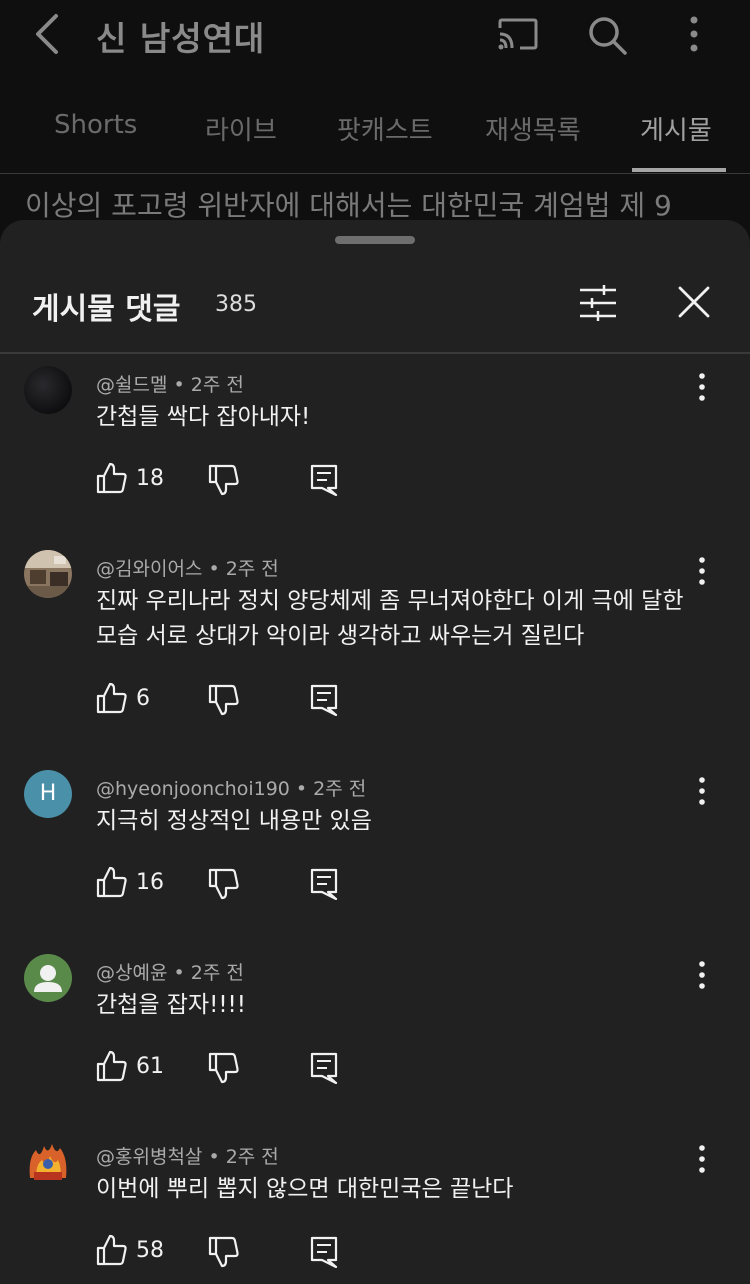 Image resolution: width=750 pixels, height=1284 pixels. What do you see at coordinates (375, 40) in the screenshot?
I see `top-app-bar: 신 남성연대` at bounding box center [375, 40].